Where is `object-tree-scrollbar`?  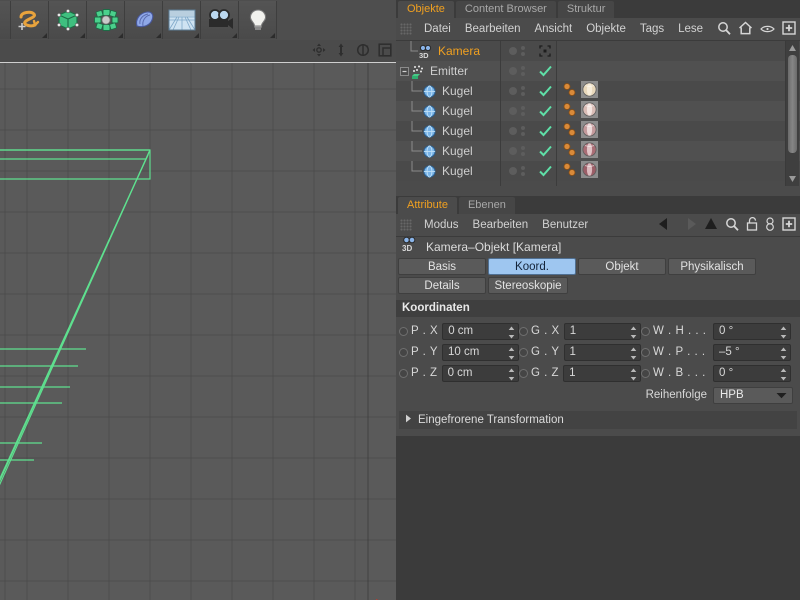
object-tree-scrollbar is located at coordinates (792, 113).